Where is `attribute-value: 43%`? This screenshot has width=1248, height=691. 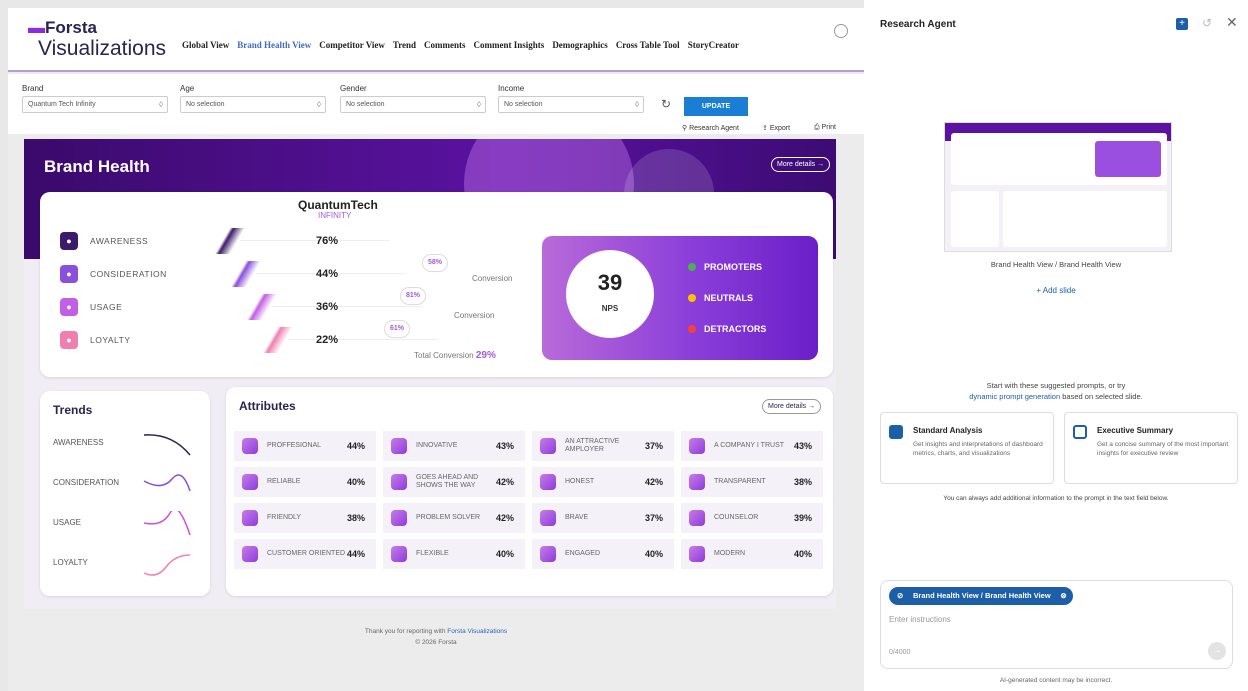 attribute-value: 43% is located at coordinates (803, 446).